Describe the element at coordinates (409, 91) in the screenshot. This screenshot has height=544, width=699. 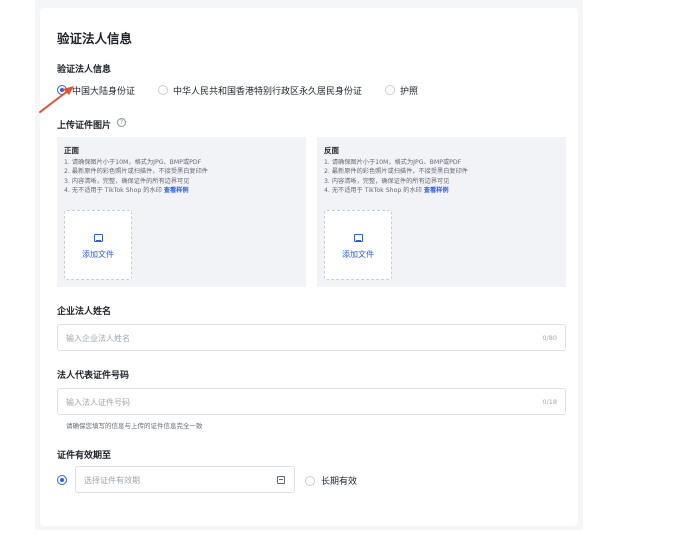
I see `radio-label: 护照` at that location.